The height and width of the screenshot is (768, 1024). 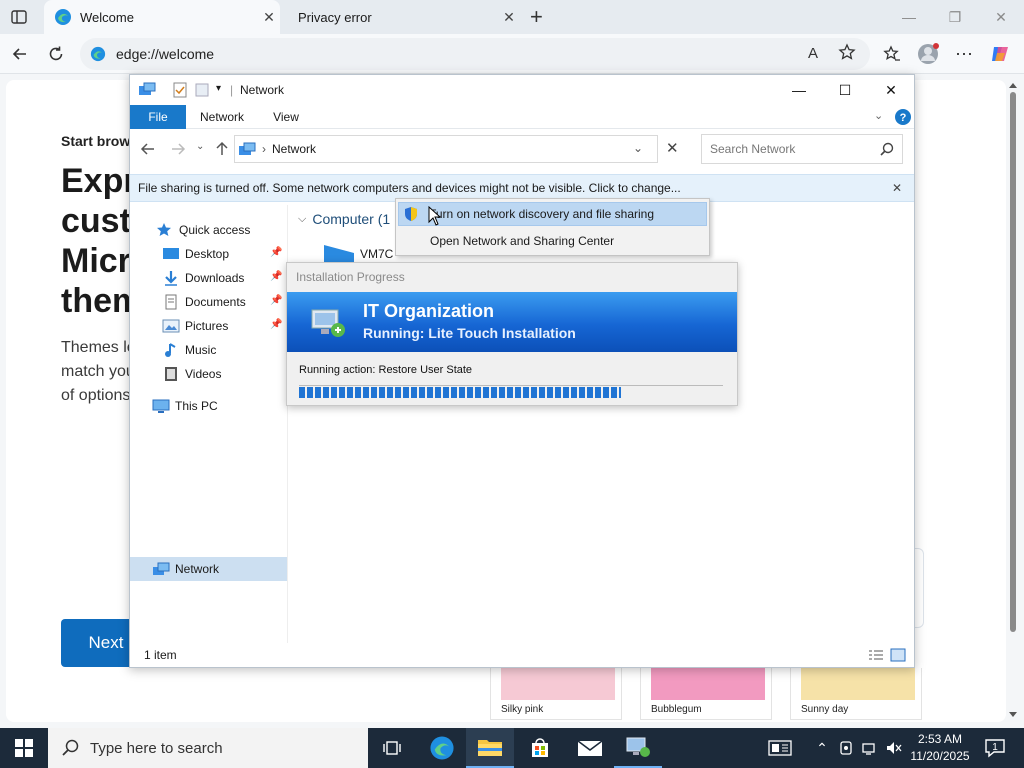 What do you see at coordinates (802, 149) in the screenshot?
I see `search-input: Search Network` at bounding box center [802, 149].